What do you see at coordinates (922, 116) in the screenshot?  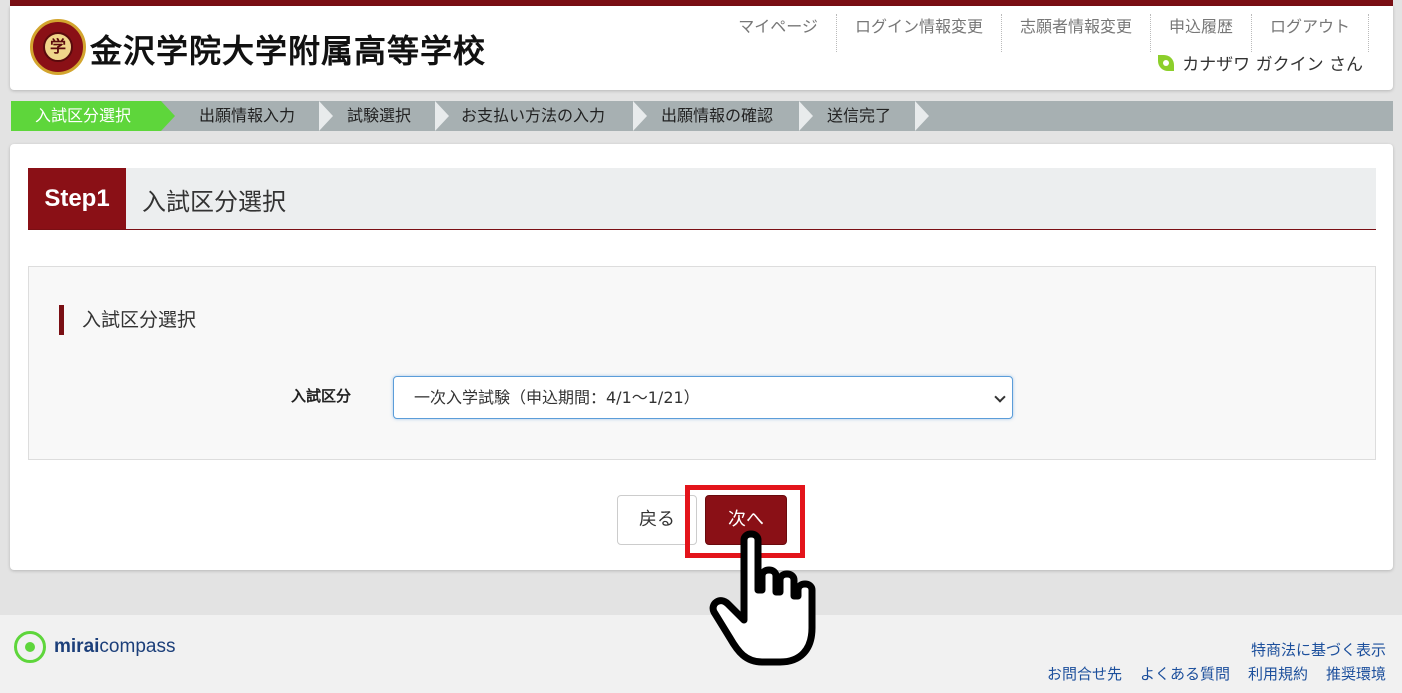 I see `step-divider` at bounding box center [922, 116].